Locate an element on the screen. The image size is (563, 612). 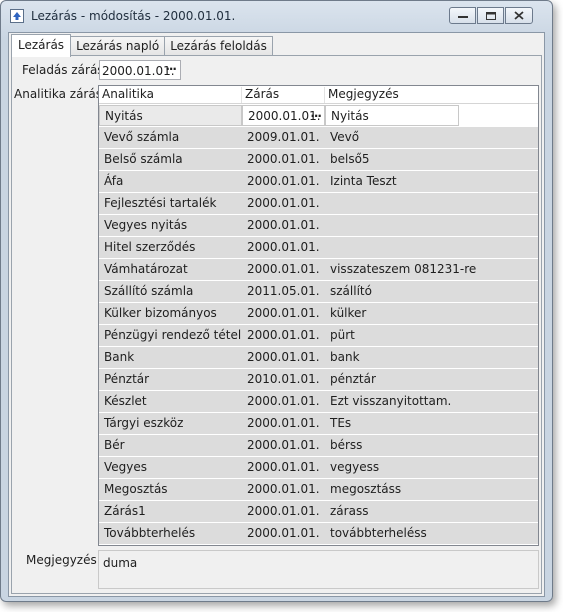
cell-megjegyzes: megosztáss is located at coordinates (431, 489).